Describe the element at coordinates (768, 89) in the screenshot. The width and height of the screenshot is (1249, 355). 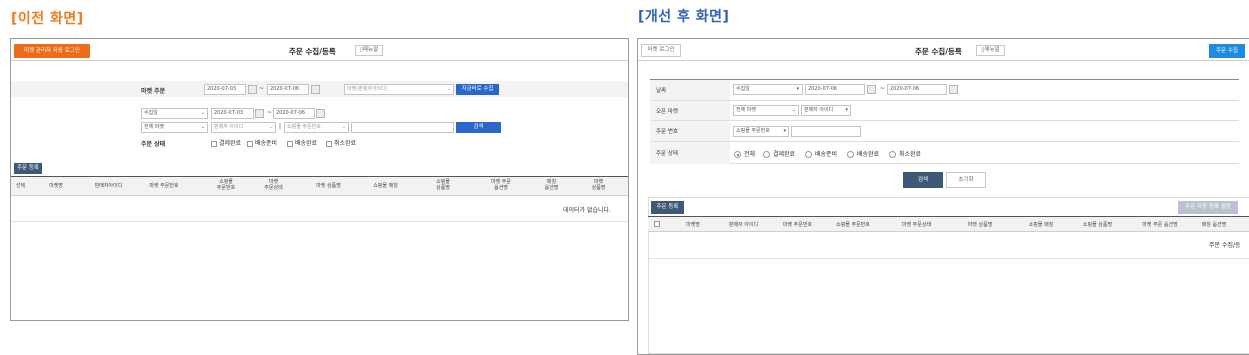
I see `after-date-type-select: 수집일 ▾` at that location.